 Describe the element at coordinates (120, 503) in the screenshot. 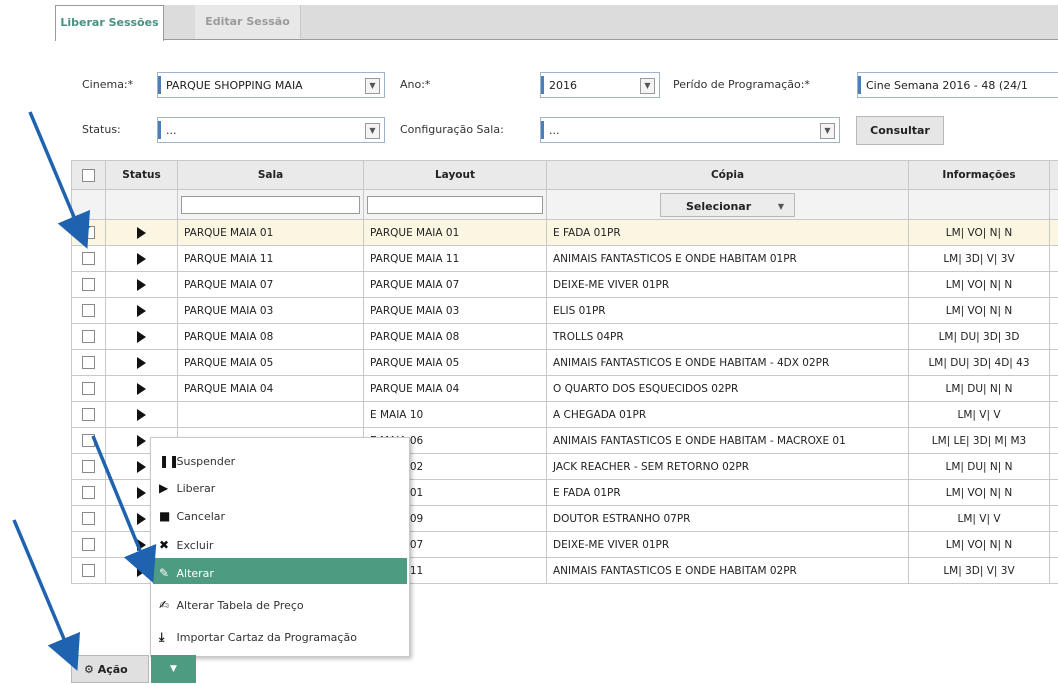

I see `annotation-arrow-alterar` at that location.